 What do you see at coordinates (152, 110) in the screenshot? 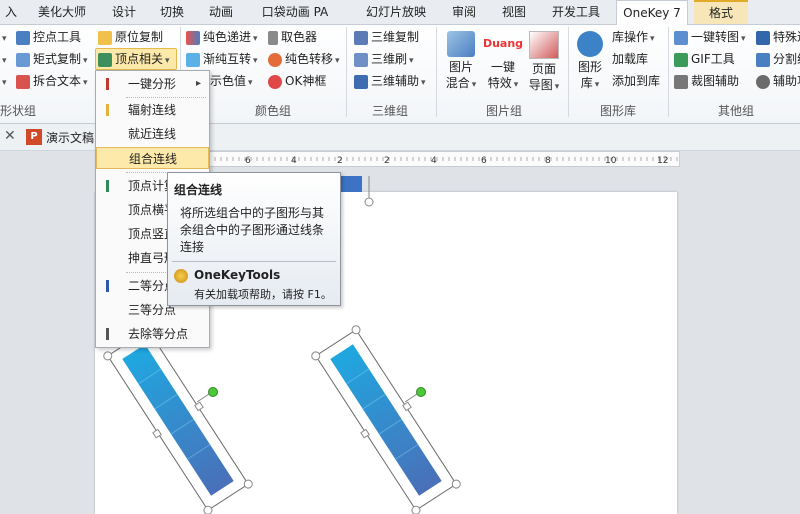
I see `menu-item-radial-connect: 辐射连线` at bounding box center [152, 110].